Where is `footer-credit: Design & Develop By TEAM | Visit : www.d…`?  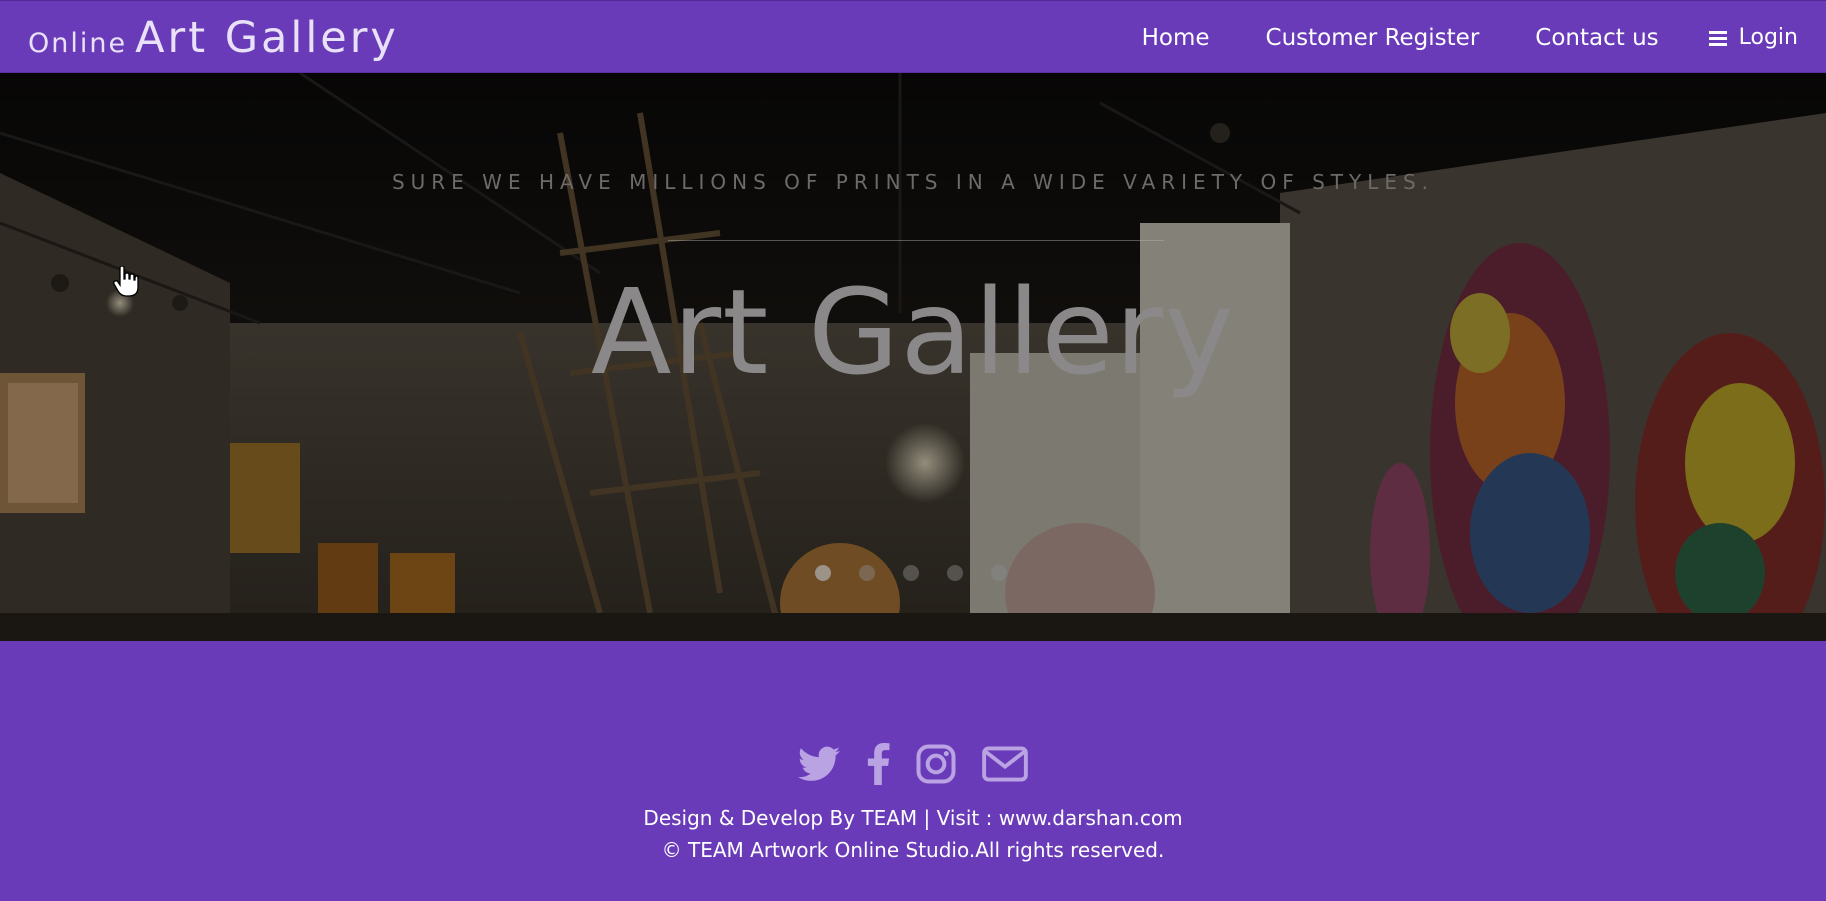 footer-credit: Design & Develop By TEAM | Visit : www.d… is located at coordinates (913, 818).